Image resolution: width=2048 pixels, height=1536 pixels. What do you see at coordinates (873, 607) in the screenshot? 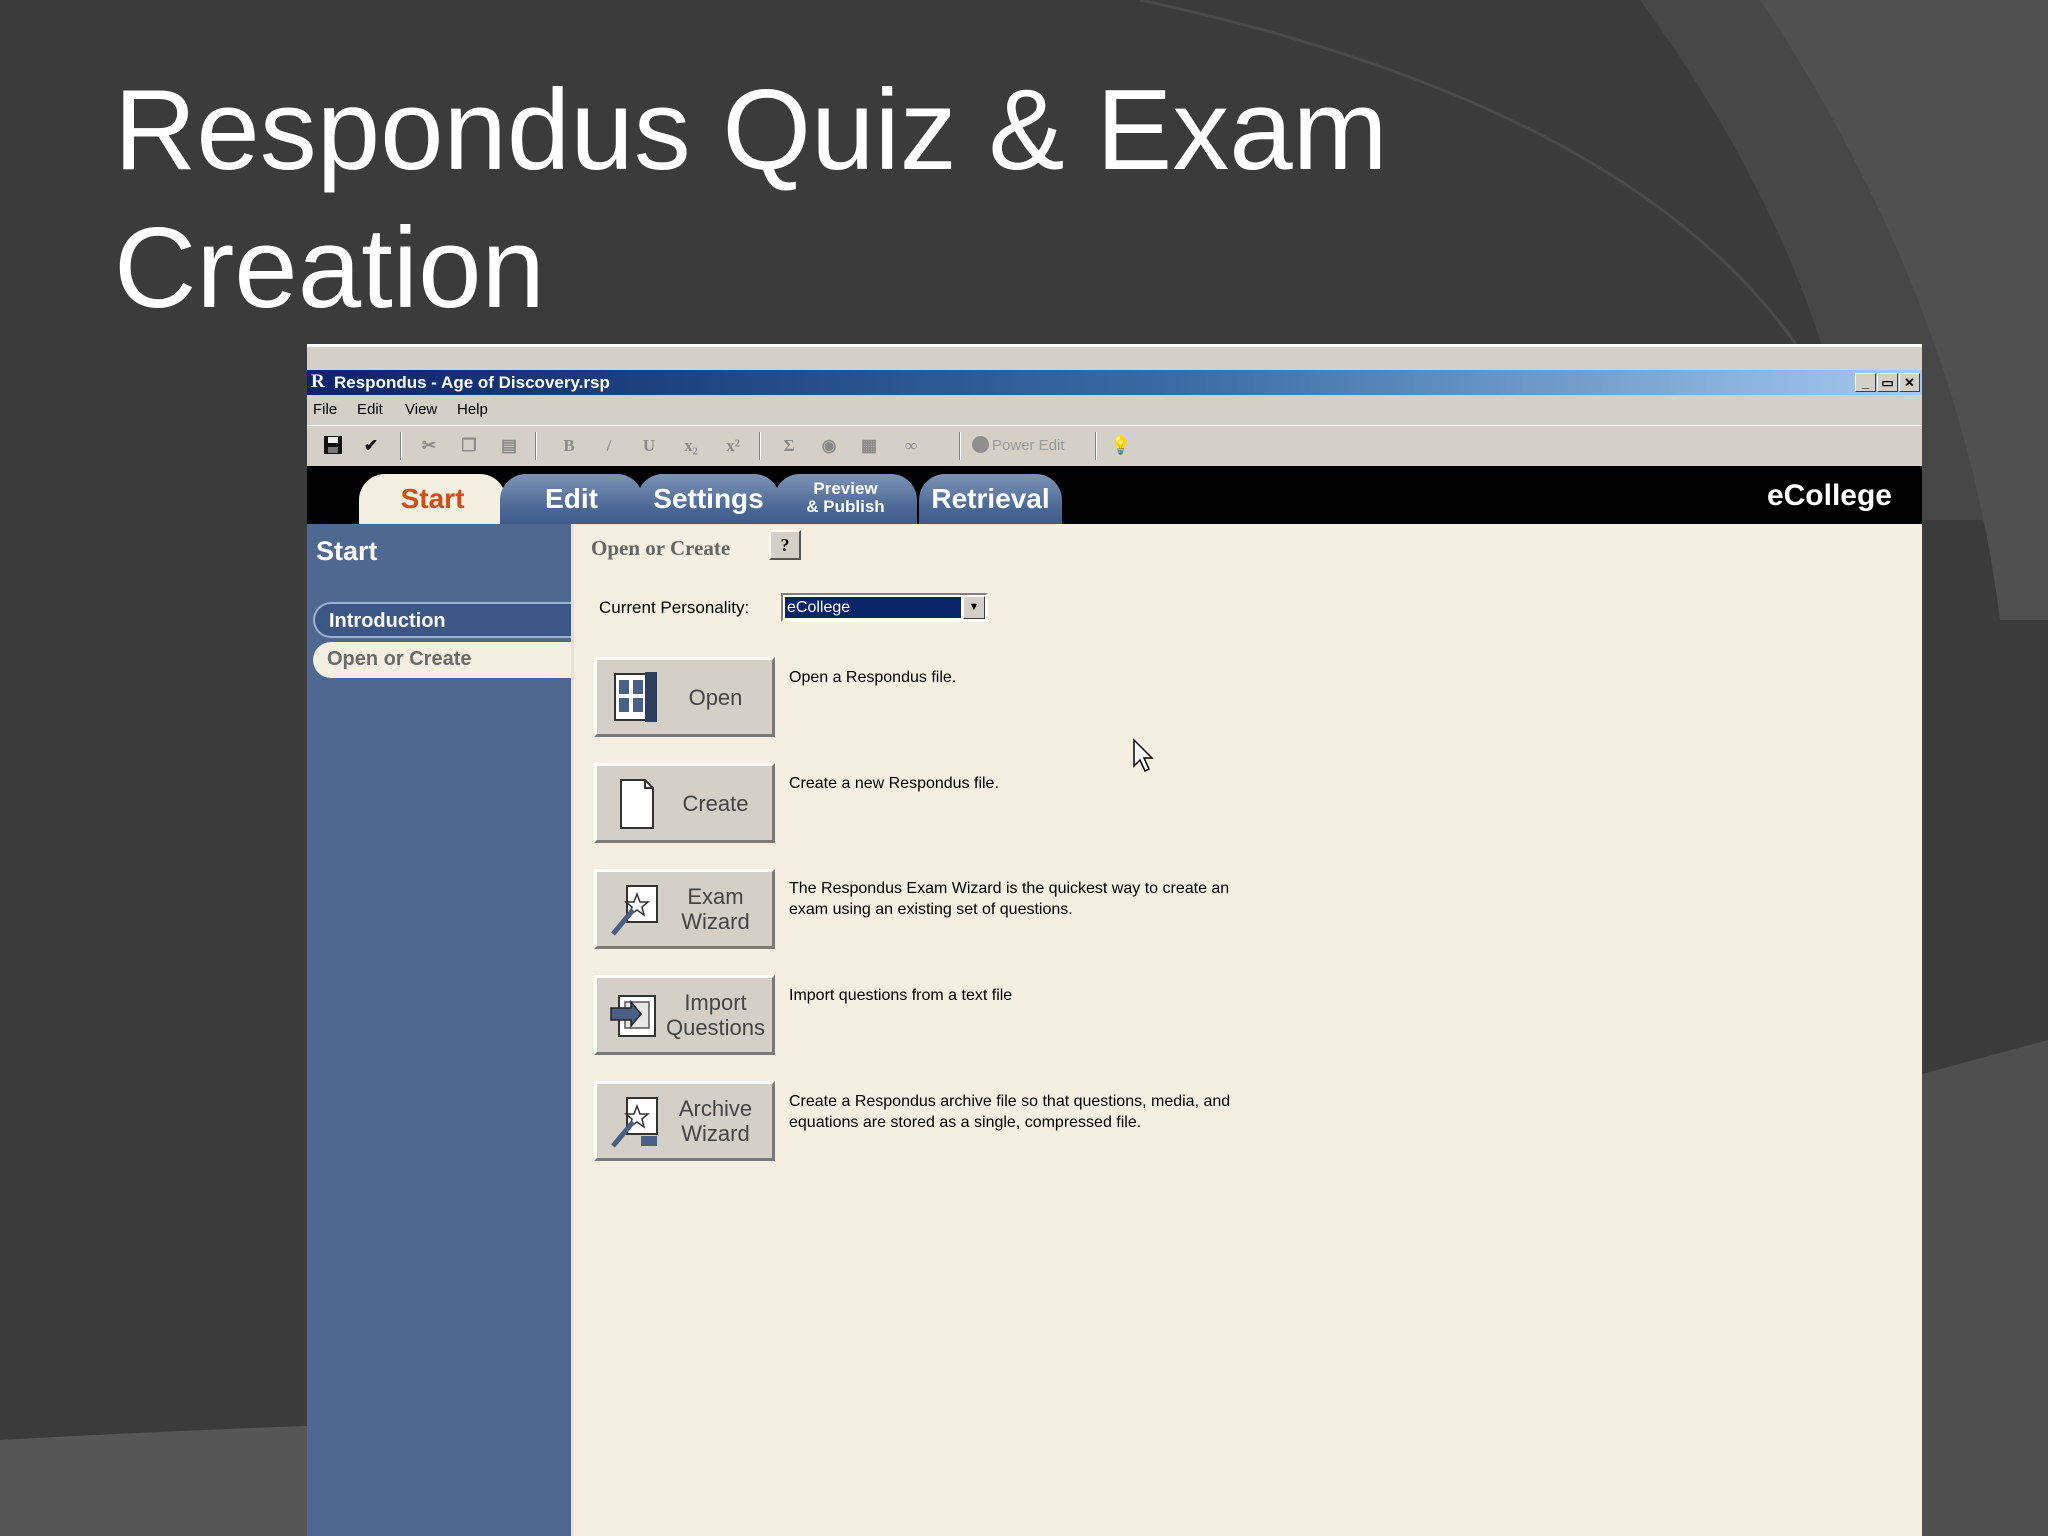
I see `personality-value: eCollege` at bounding box center [873, 607].